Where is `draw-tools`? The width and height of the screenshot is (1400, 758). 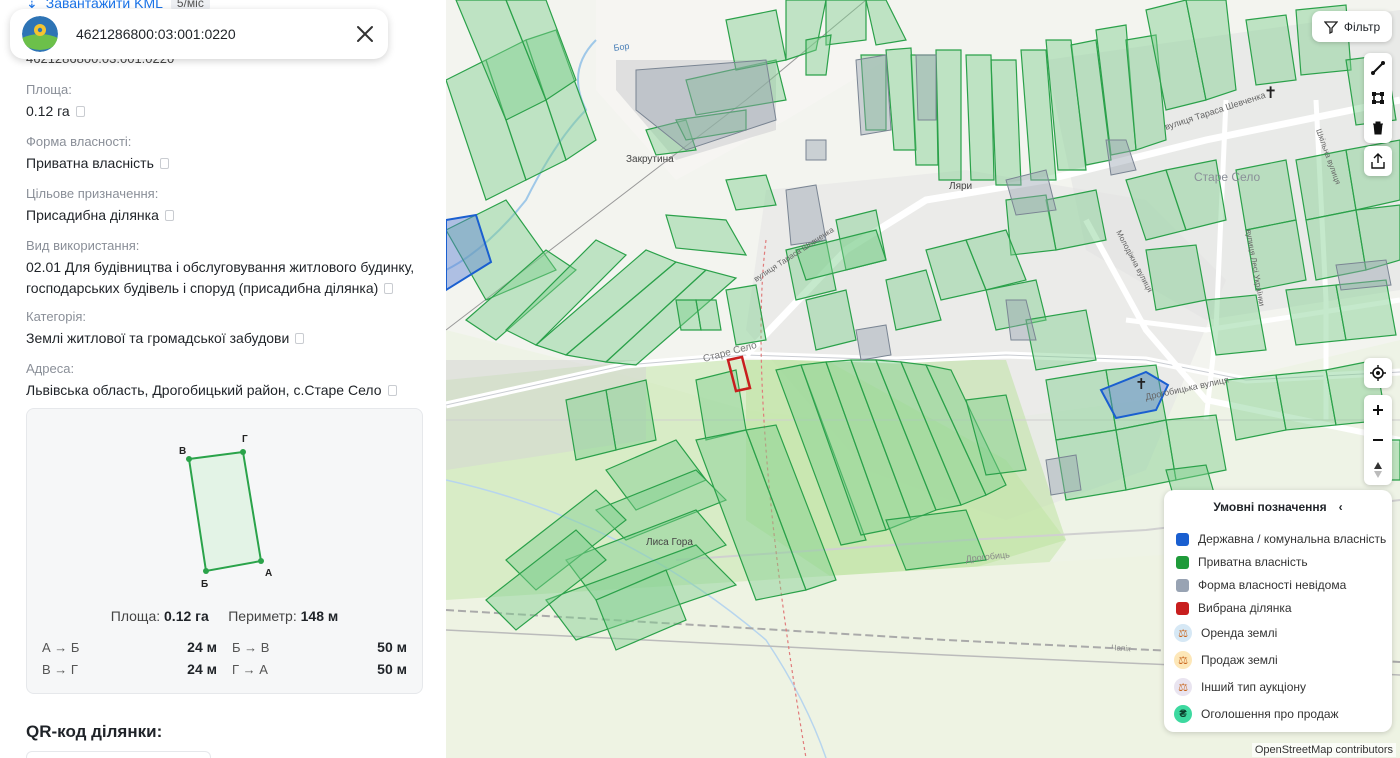
draw-tools is located at coordinates (1378, 98).